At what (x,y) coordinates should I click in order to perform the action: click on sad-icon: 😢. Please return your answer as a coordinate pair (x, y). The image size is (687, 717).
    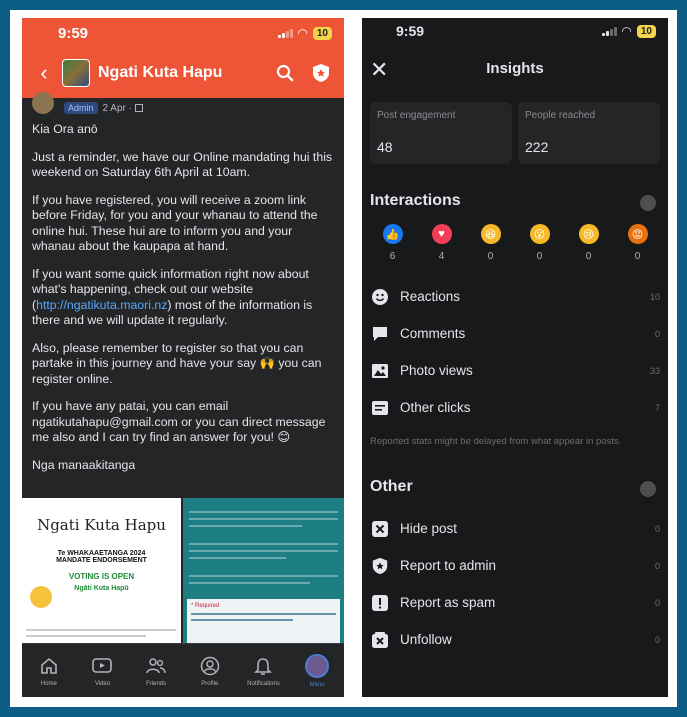
    Looking at the image, I should click on (588, 234).